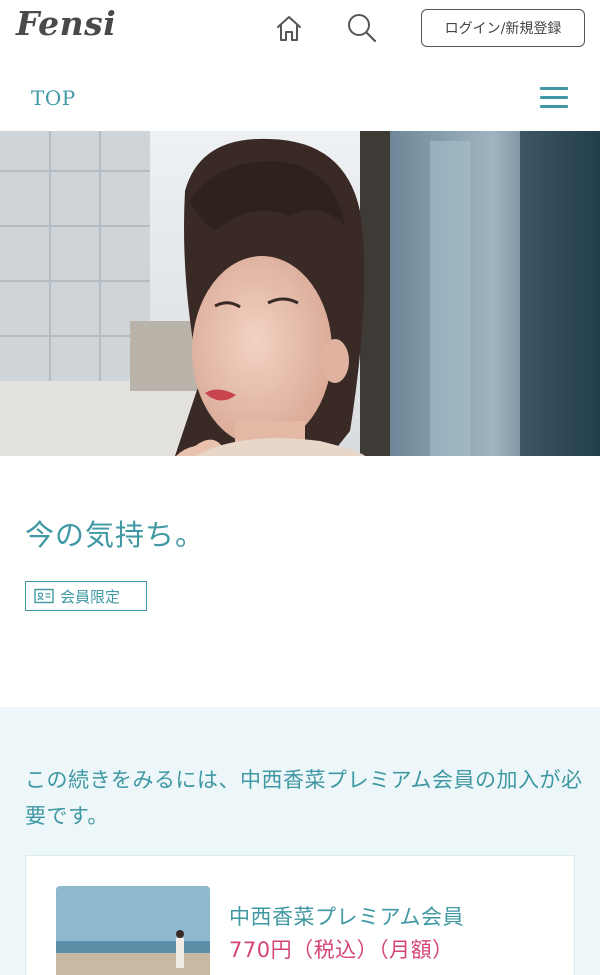 This screenshot has height=975, width=600. What do you see at coordinates (133, 930) in the screenshot?
I see `plan-thumbnail` at bounding box center [133, 930].